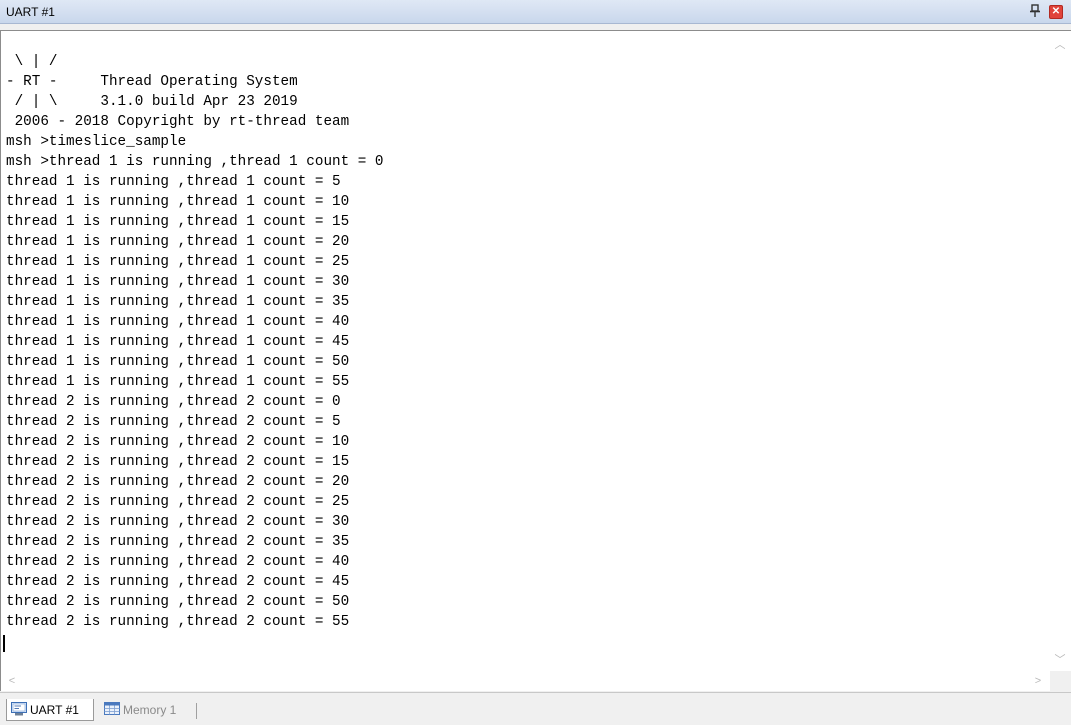  What do you see at coordinates (196, 711) in the screenshot?
I see `tab-divider` at bounding box center [196, 711].